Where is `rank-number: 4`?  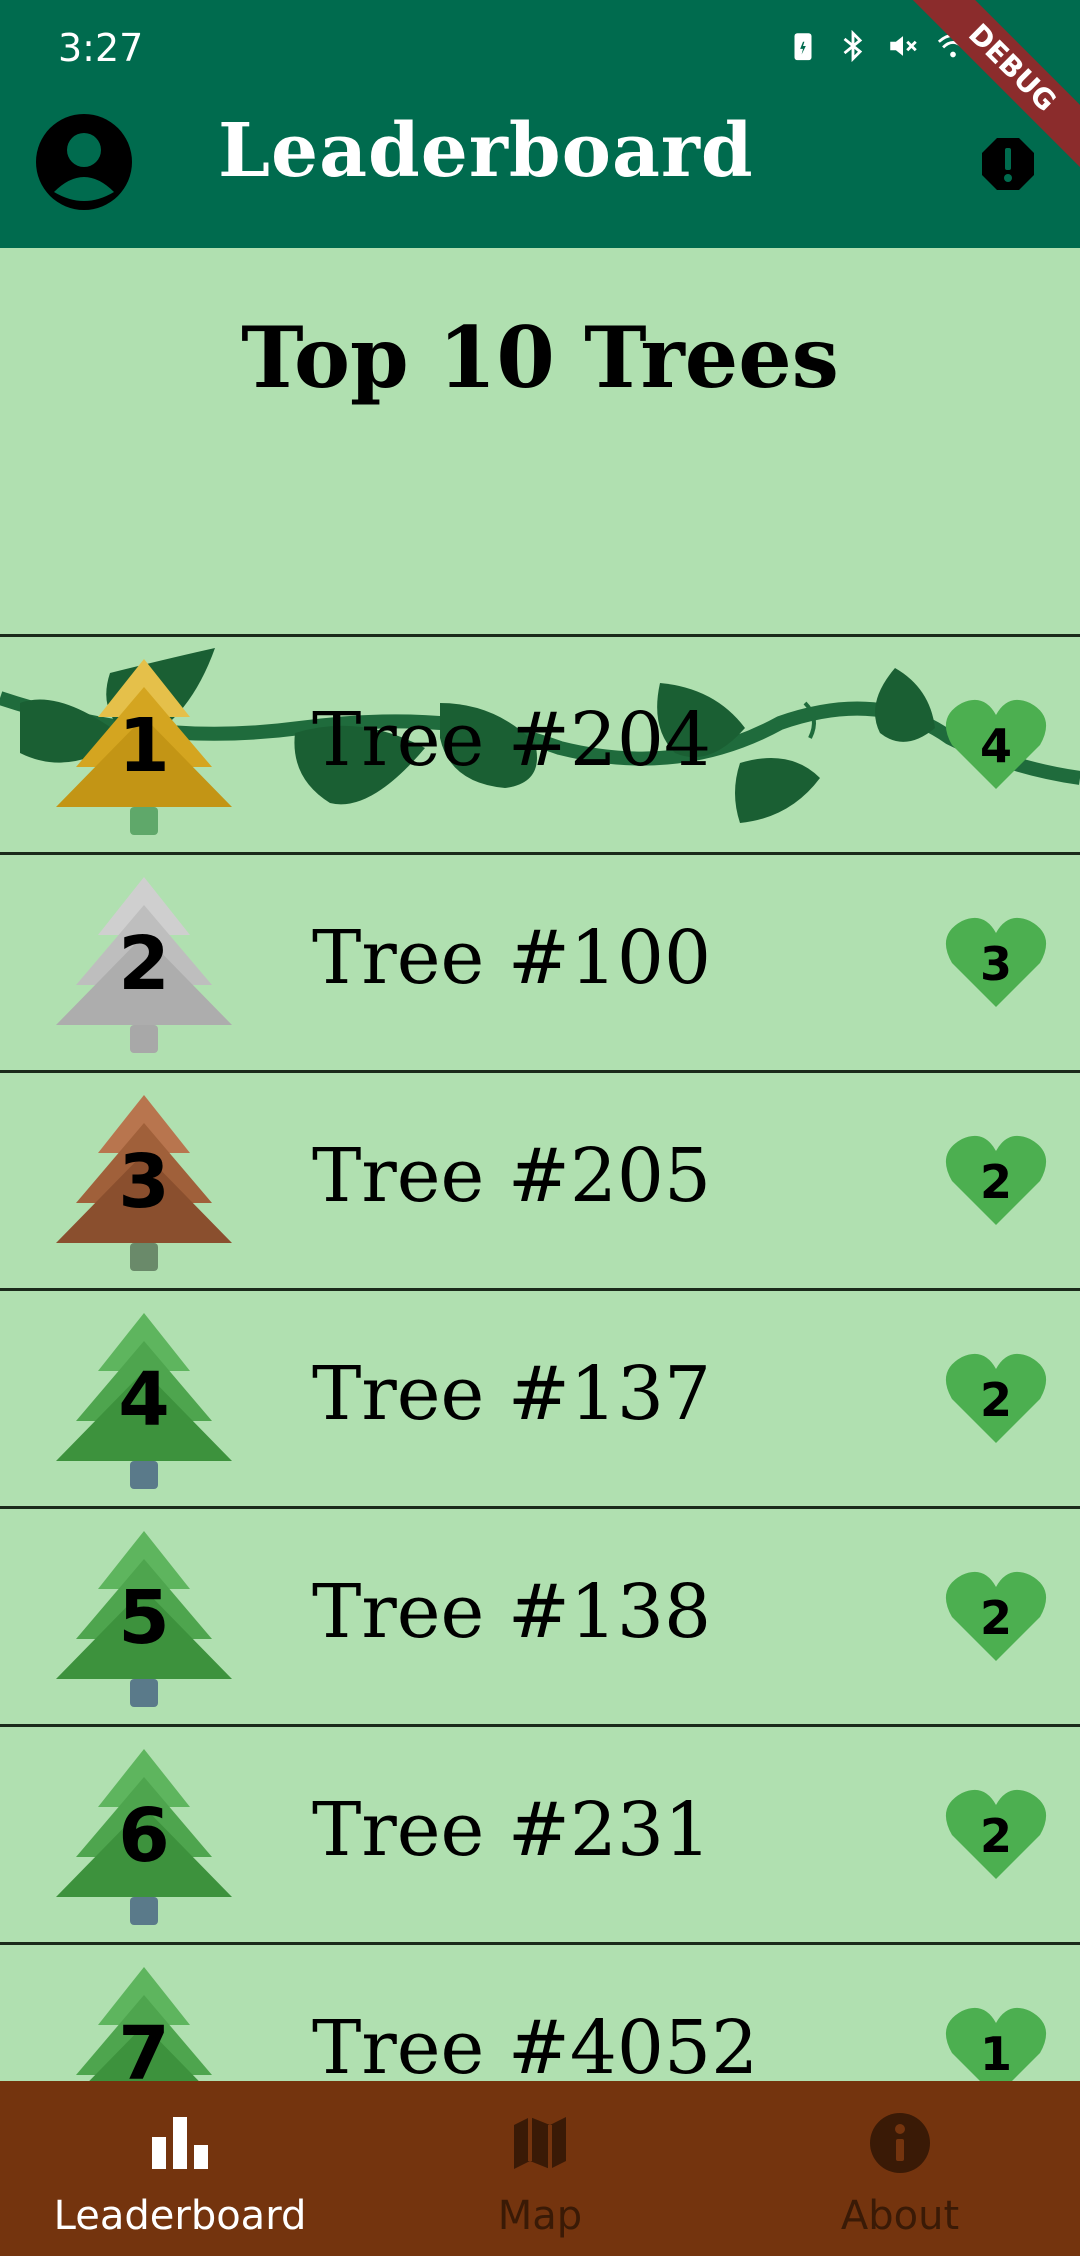
rank-number: 4 is located at coordinates (144, 1400).